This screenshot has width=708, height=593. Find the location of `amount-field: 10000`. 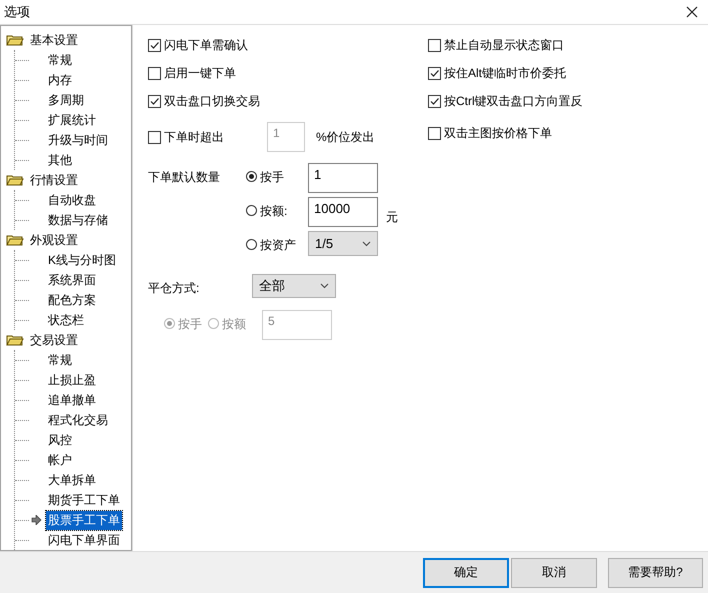

amount-field: 10000 is located at coordinates (343, 212).